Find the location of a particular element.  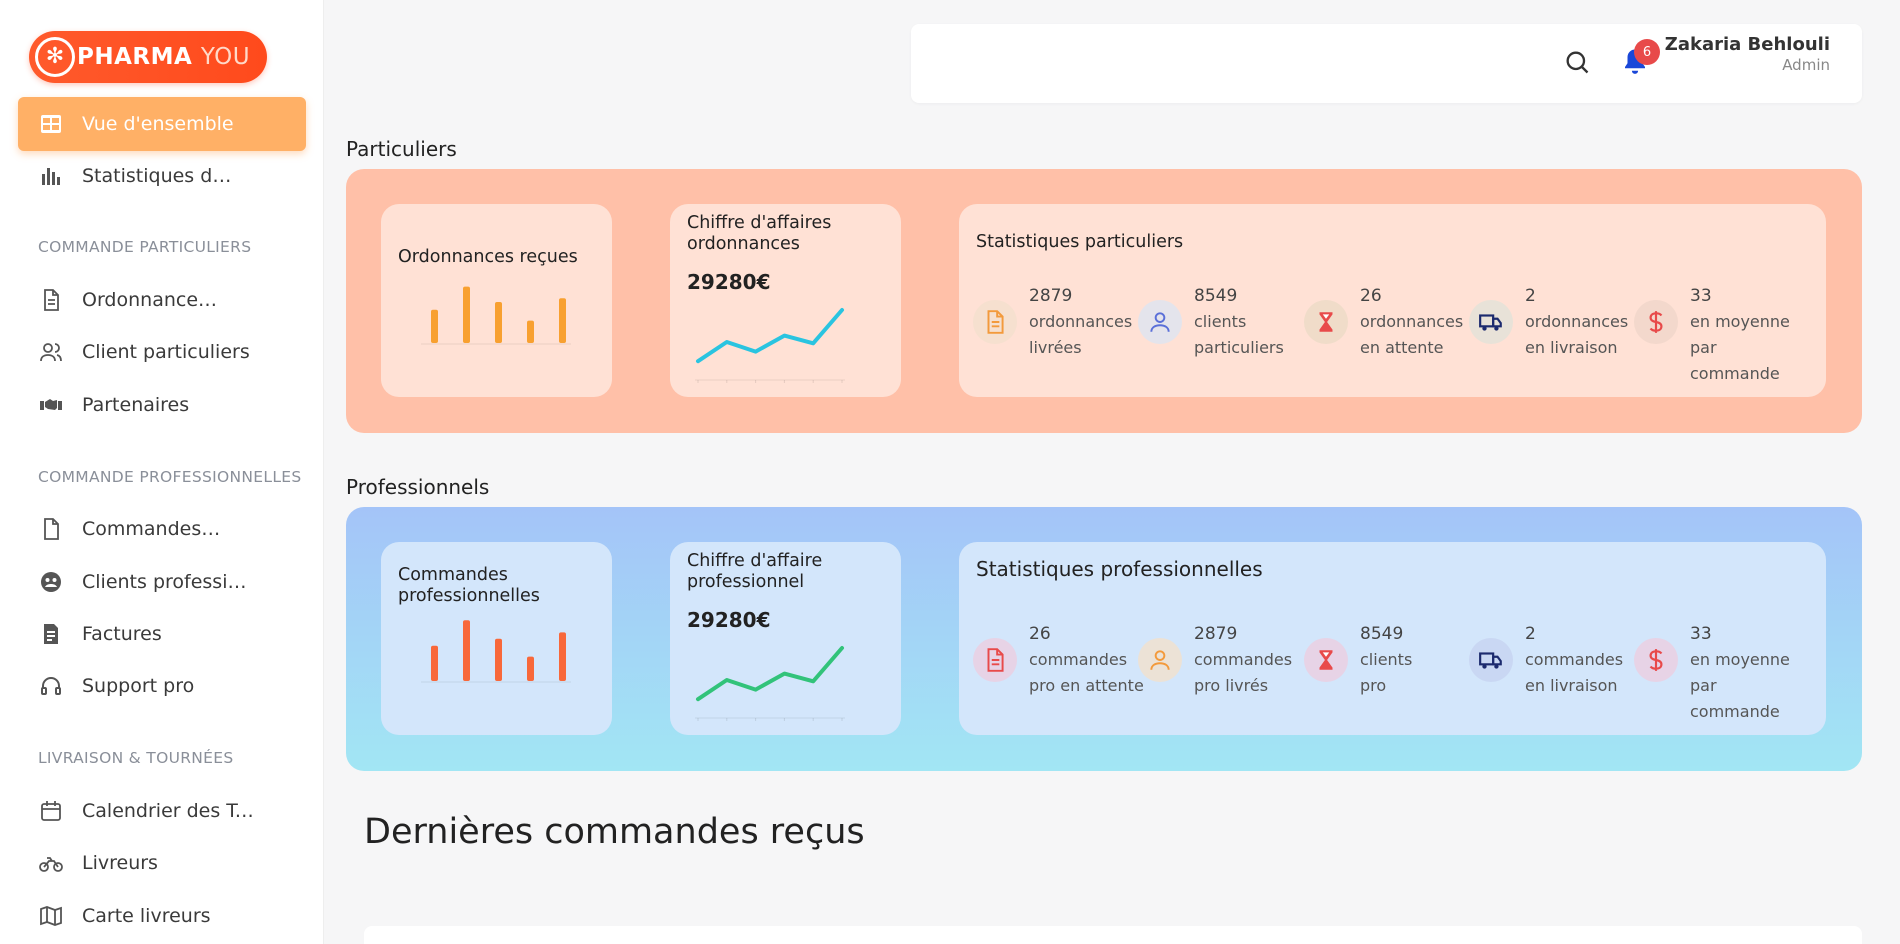

notification-badge: 6 is located at coordinates (1647, 52).